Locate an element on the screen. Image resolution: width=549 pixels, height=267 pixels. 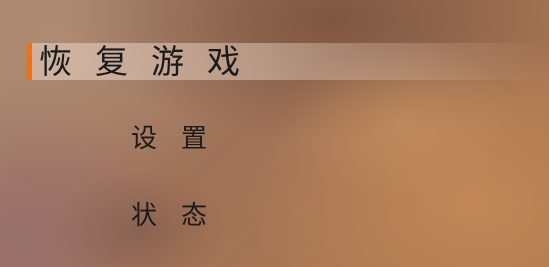
menu-item-status: 状态 is located at coordinates (181, 216).